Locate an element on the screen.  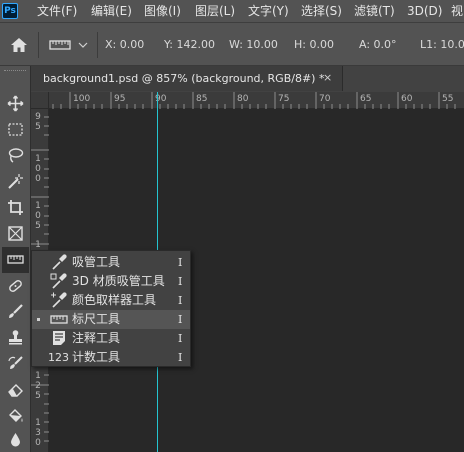
ruler-label: 95 is located at coordinates (120, 99).